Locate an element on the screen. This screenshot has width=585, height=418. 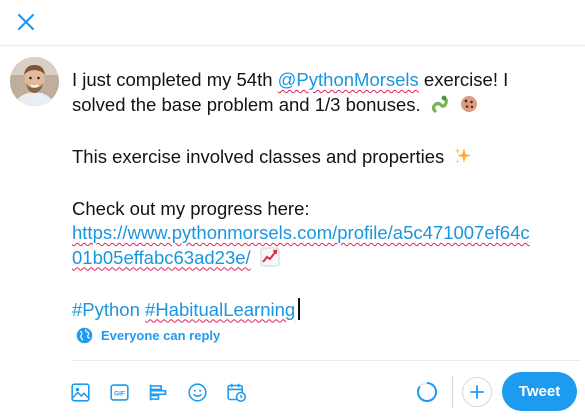
close-icon is located at coordinates (26, 22).